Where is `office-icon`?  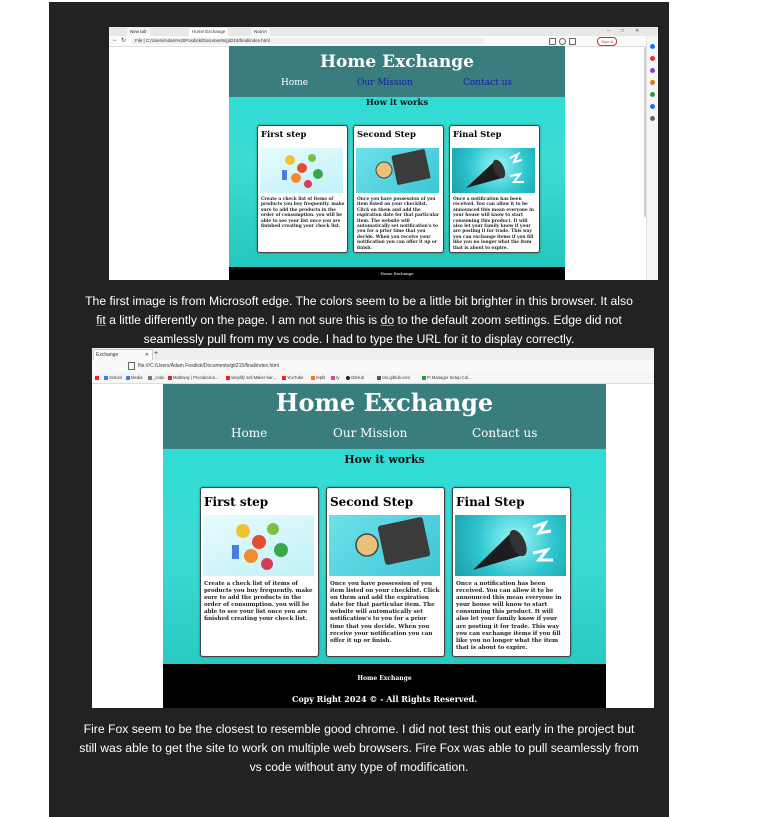
office-icon is located at coordinates (652, 94).